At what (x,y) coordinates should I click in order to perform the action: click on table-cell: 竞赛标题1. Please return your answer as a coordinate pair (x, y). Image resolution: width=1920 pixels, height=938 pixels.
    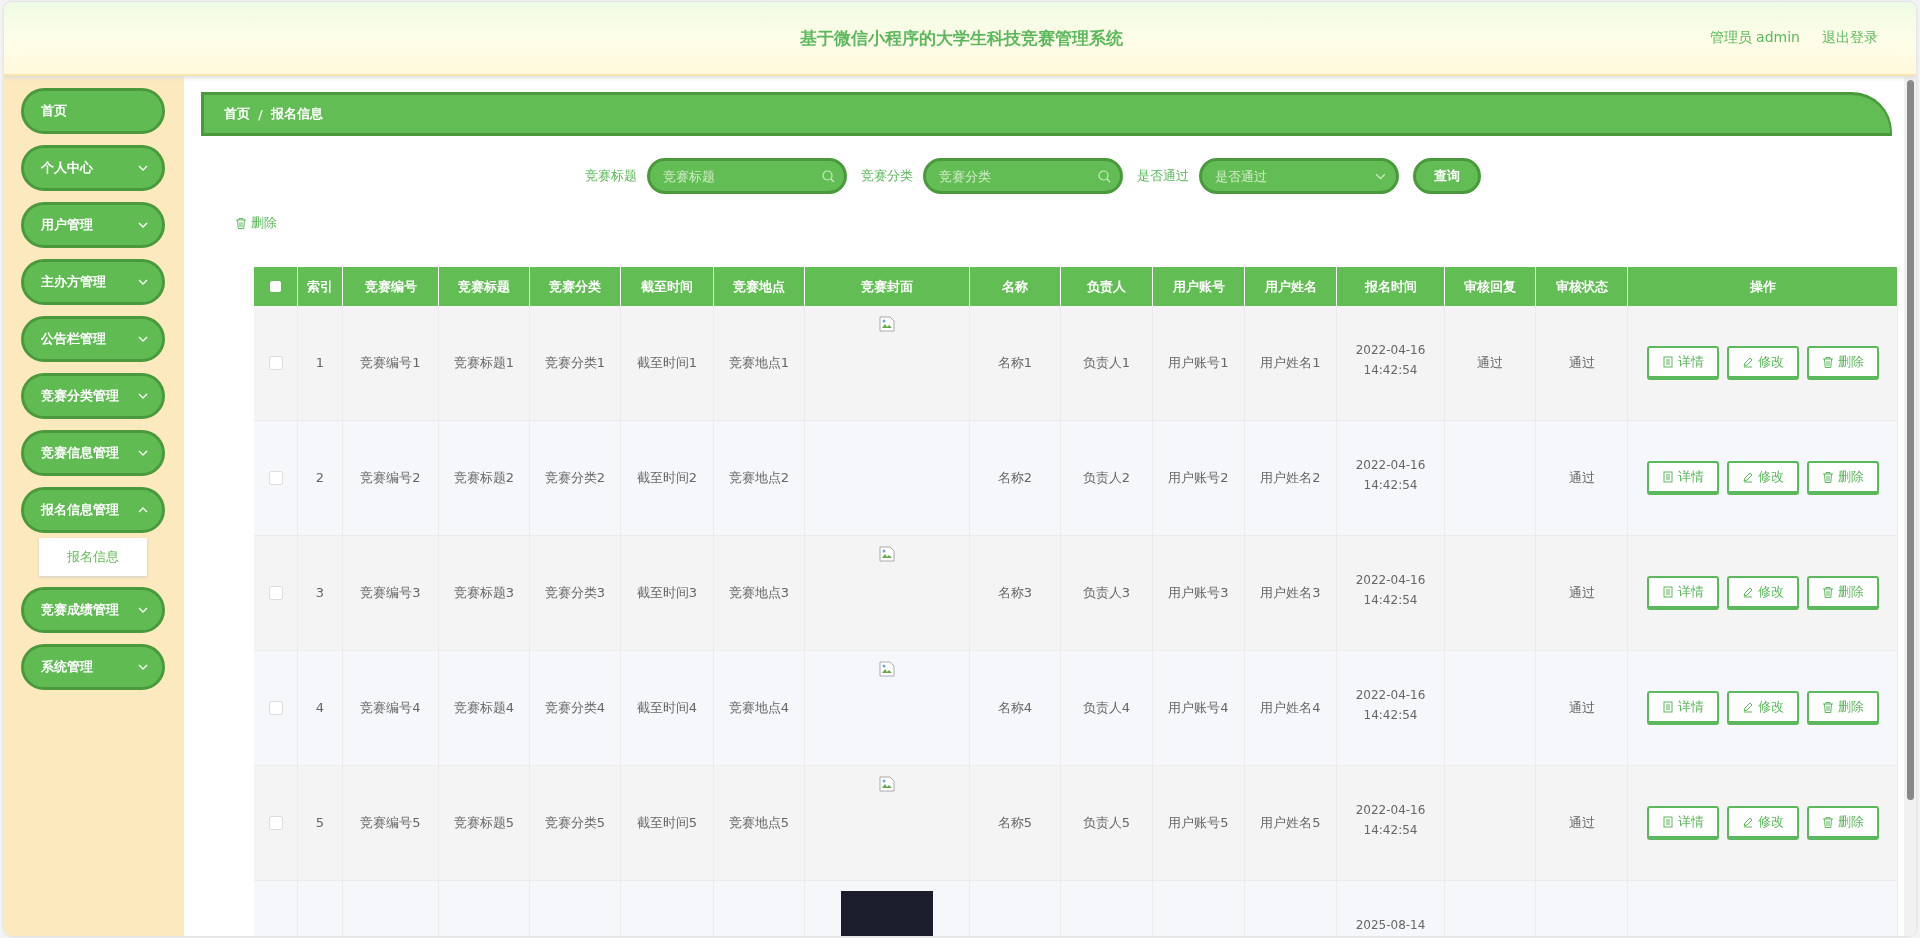
    Looking at the image, I should click on (484, 363).